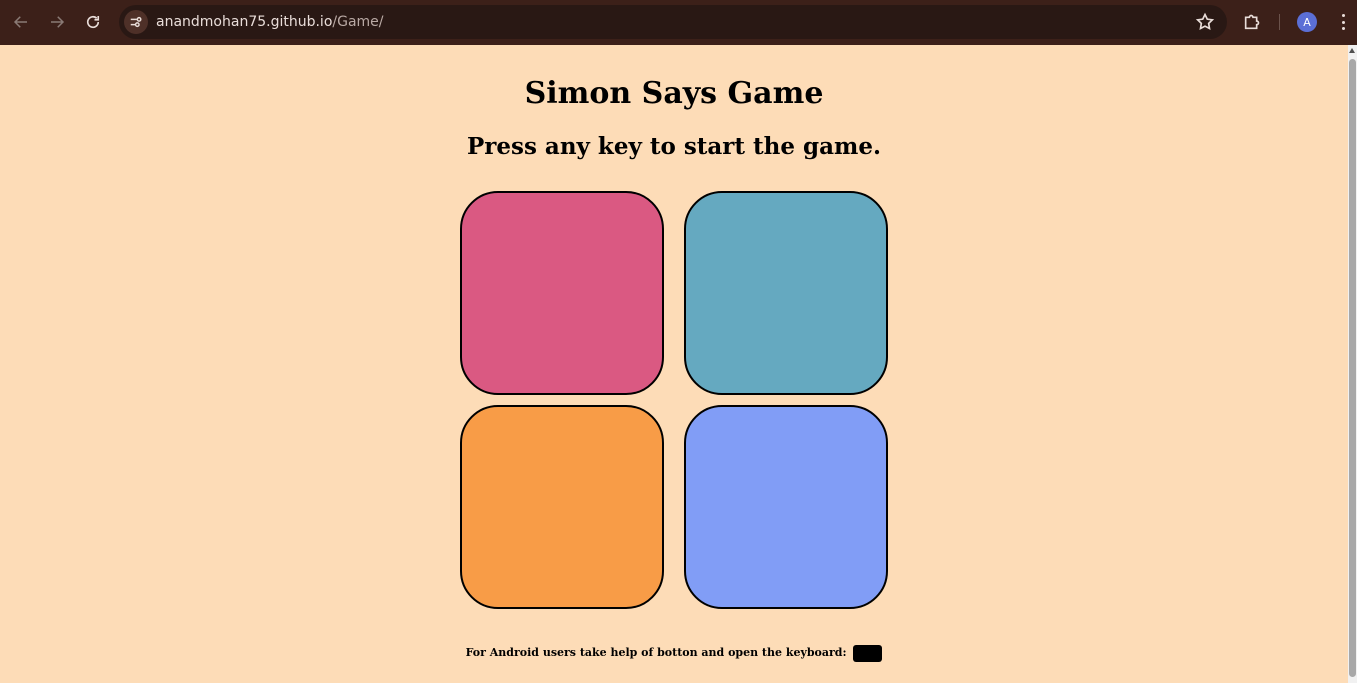 The width and height of the screenshot is (1357, 683). What do you see at coordinates (244, 22) in the screenshot?
I see `url-host: anandmohan75.github.io` at bounding box center [244, 22].